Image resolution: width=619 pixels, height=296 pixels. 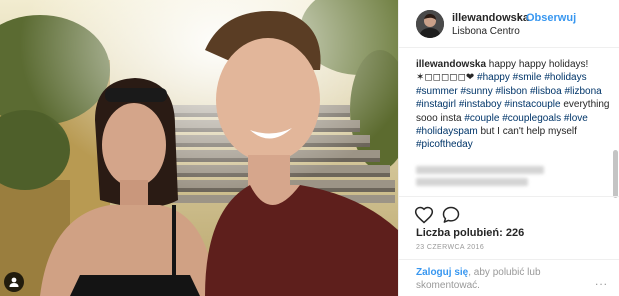 I want to click on hashtag-instacouple: #instacouple, so click(x=532, y=104).